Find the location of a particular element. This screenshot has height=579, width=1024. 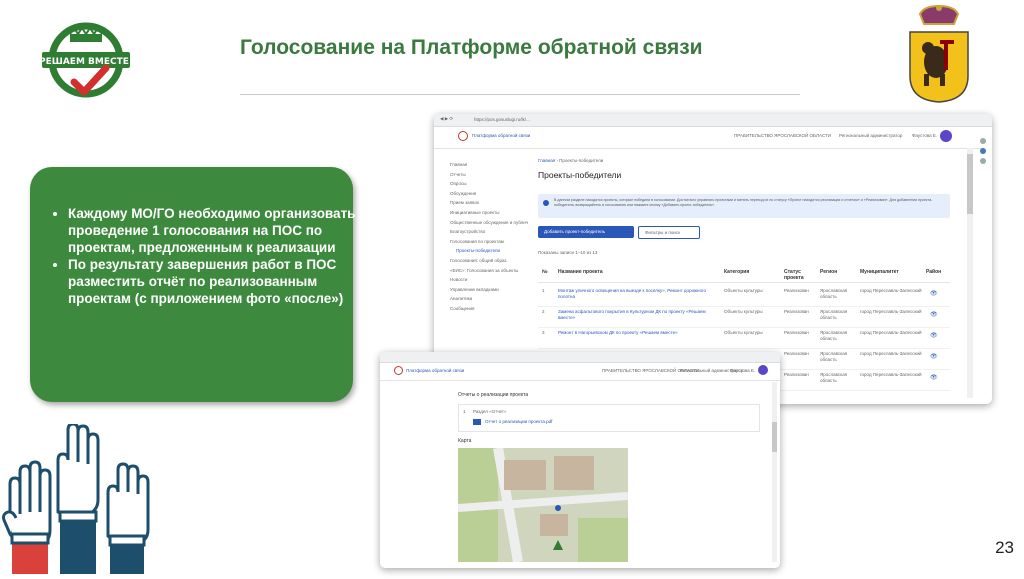

table-cell-n: 2 is located at coordinates (543, 311).